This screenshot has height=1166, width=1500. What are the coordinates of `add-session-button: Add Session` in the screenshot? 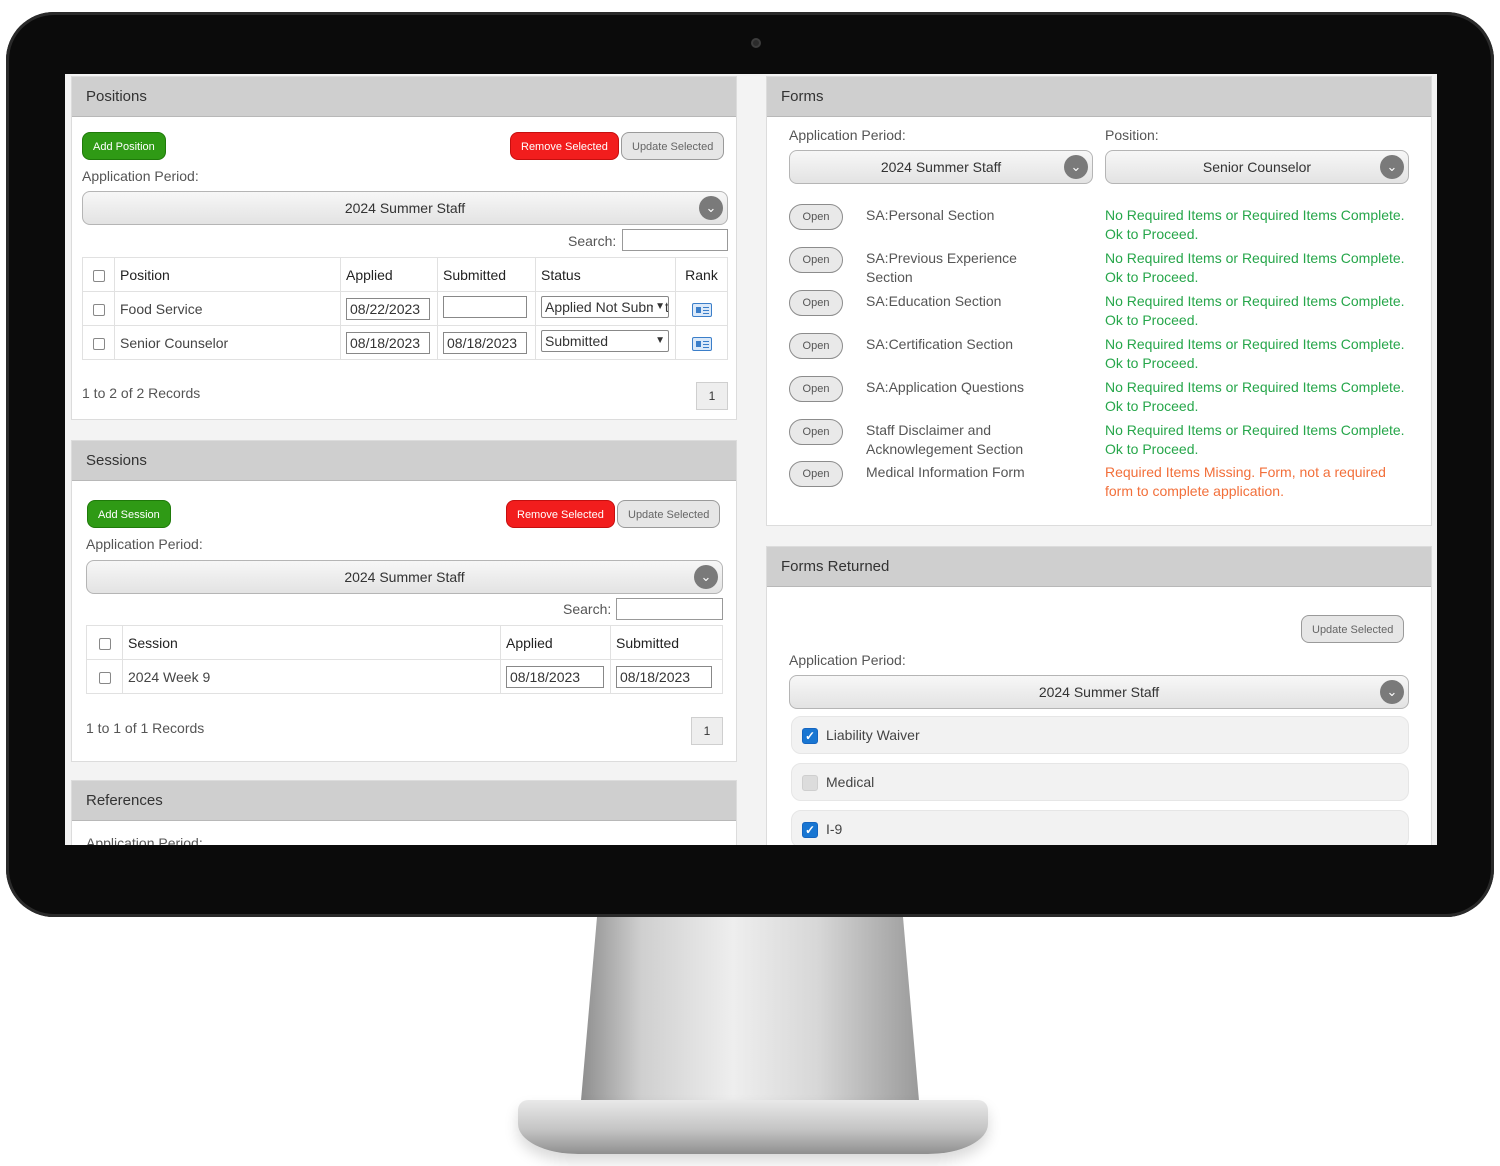 It's located at (129, 514).